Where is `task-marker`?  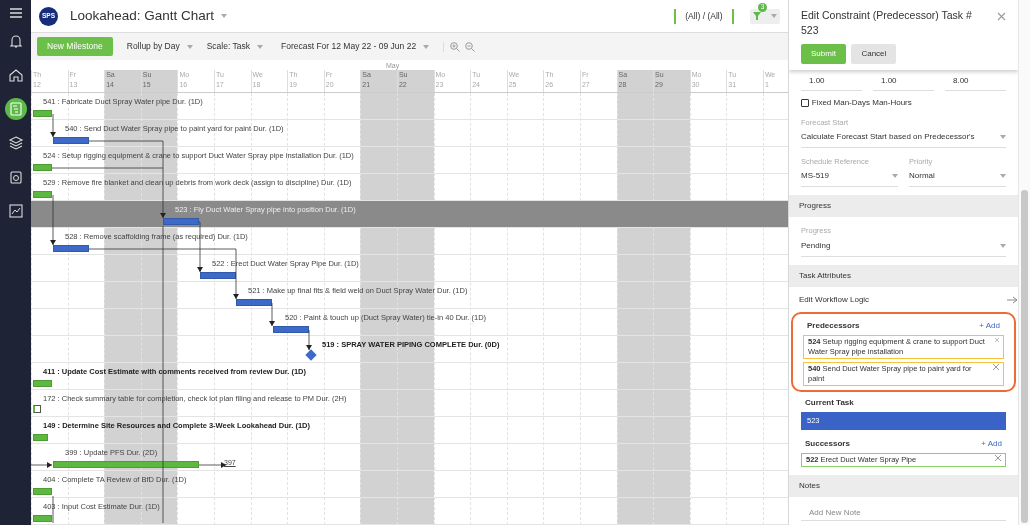
task-marker is located at coordinates (37, 409).